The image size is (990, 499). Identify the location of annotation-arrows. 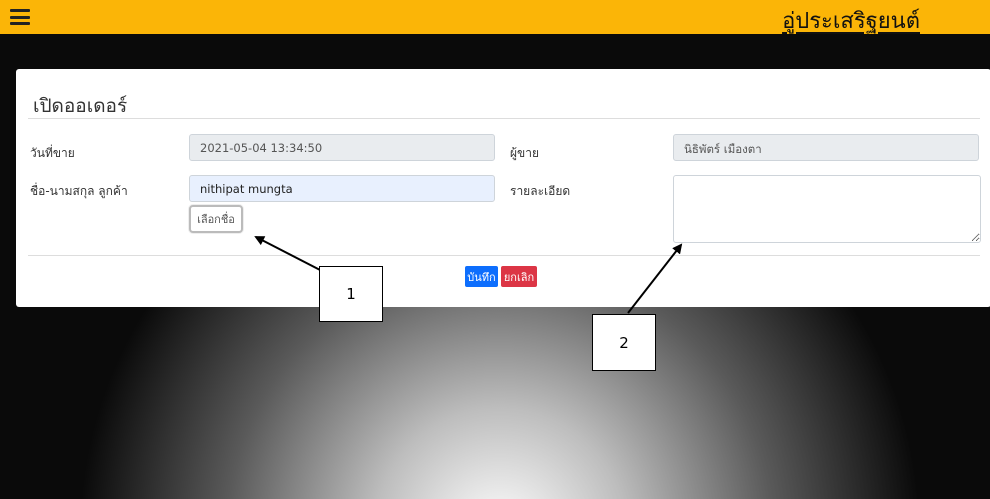
(468, 275).